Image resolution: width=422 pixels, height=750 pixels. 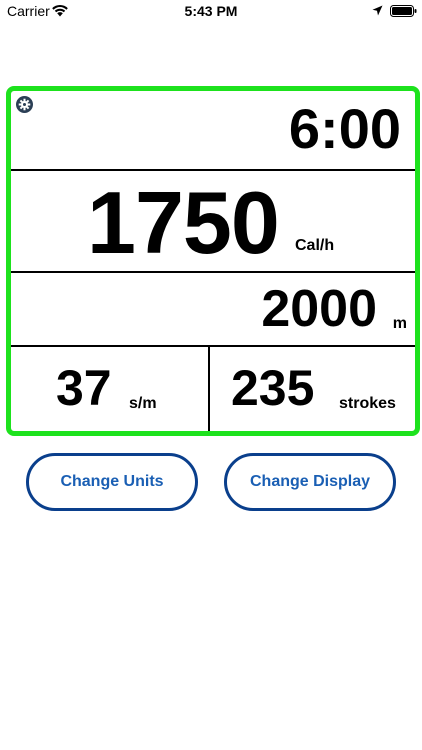 I want to click on gear-icon, so click(x=24, y=104).